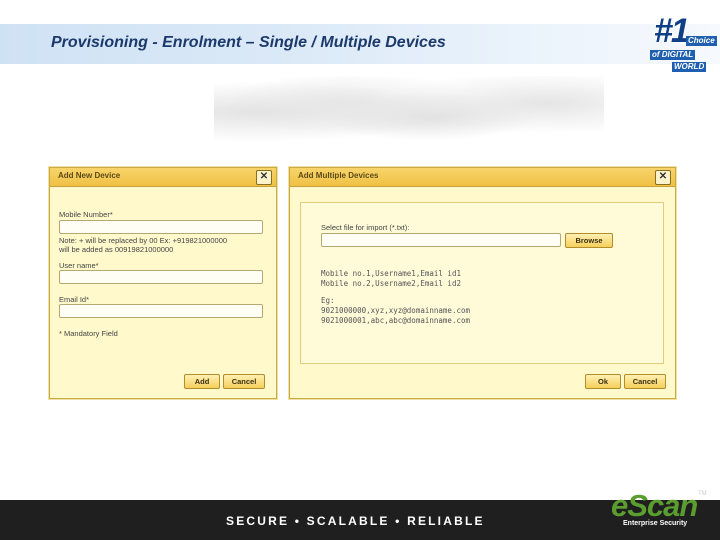 This screenshot has height=540, width=720. What do you see at coordinates (74, 299) in the screenshot?
I see `email-label: Email Id*` at bounding box center [74, 299].